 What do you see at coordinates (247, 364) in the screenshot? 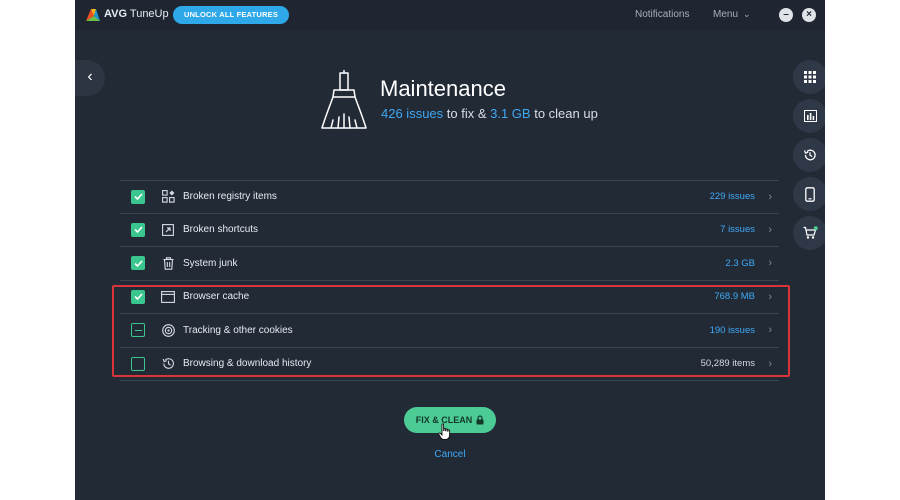
I see `item-label: Browsing & download history` at bounding box center [247, 364].